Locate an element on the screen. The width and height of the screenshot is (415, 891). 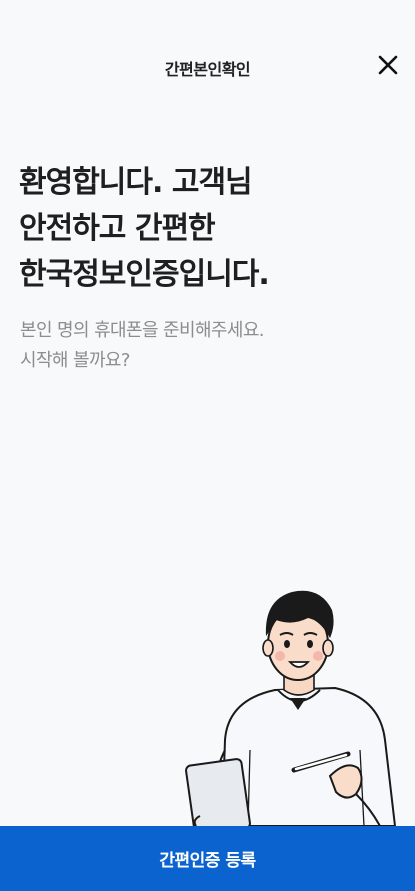
welcome-headline: 환영합니다. 고객님 안전하고 간편한 한국정보인증입니다. is located at coordinates (209, 229).